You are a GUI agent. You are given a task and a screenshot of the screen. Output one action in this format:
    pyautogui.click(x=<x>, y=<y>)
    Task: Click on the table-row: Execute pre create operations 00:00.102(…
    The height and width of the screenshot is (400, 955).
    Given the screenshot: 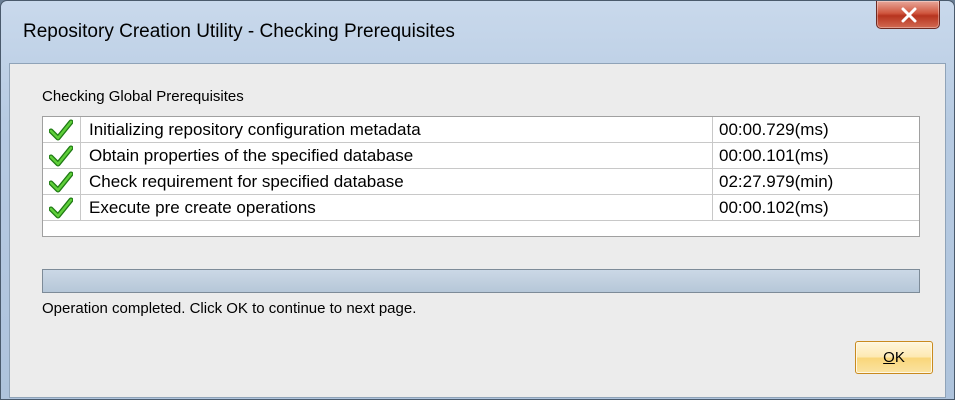 What is the action you would take?
    pyautogui.click(x=481, y=208)
    